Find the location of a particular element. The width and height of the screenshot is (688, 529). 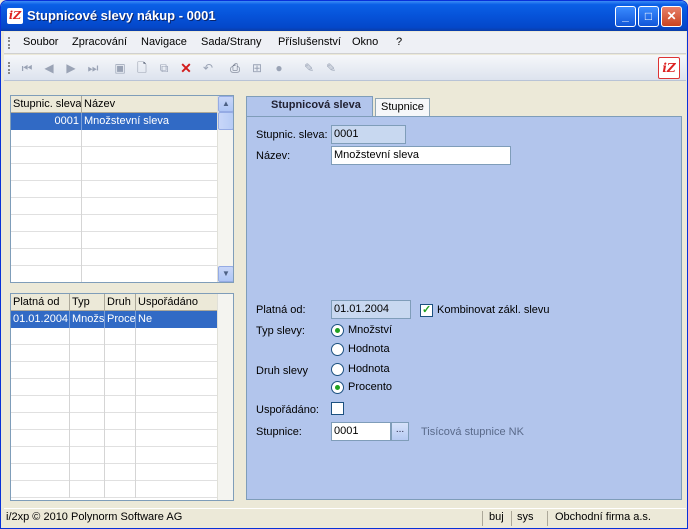

column-header-nazev: Název is located at coordinates (150, 104).